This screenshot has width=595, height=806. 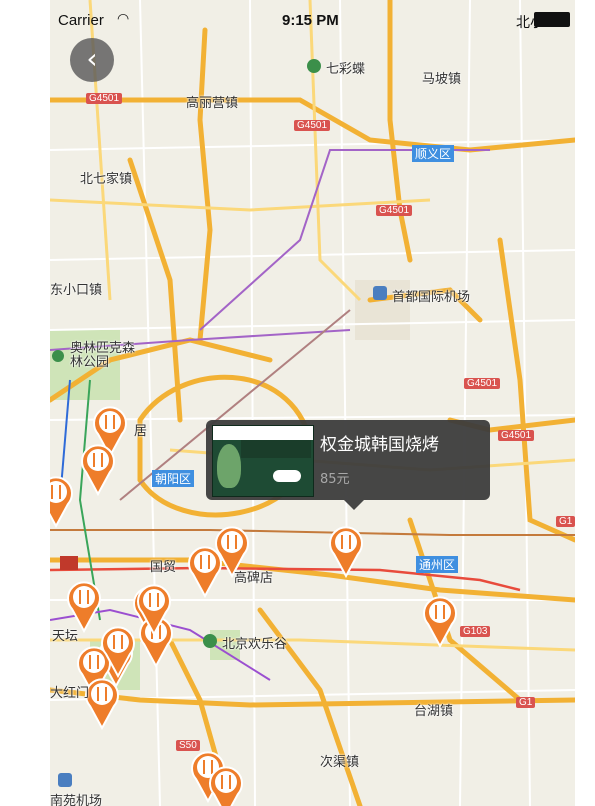 What do you see at coordinates (335, 479) in the screenshot?
I see `restaurant-price: 85元` at bounding box center [335, 479].